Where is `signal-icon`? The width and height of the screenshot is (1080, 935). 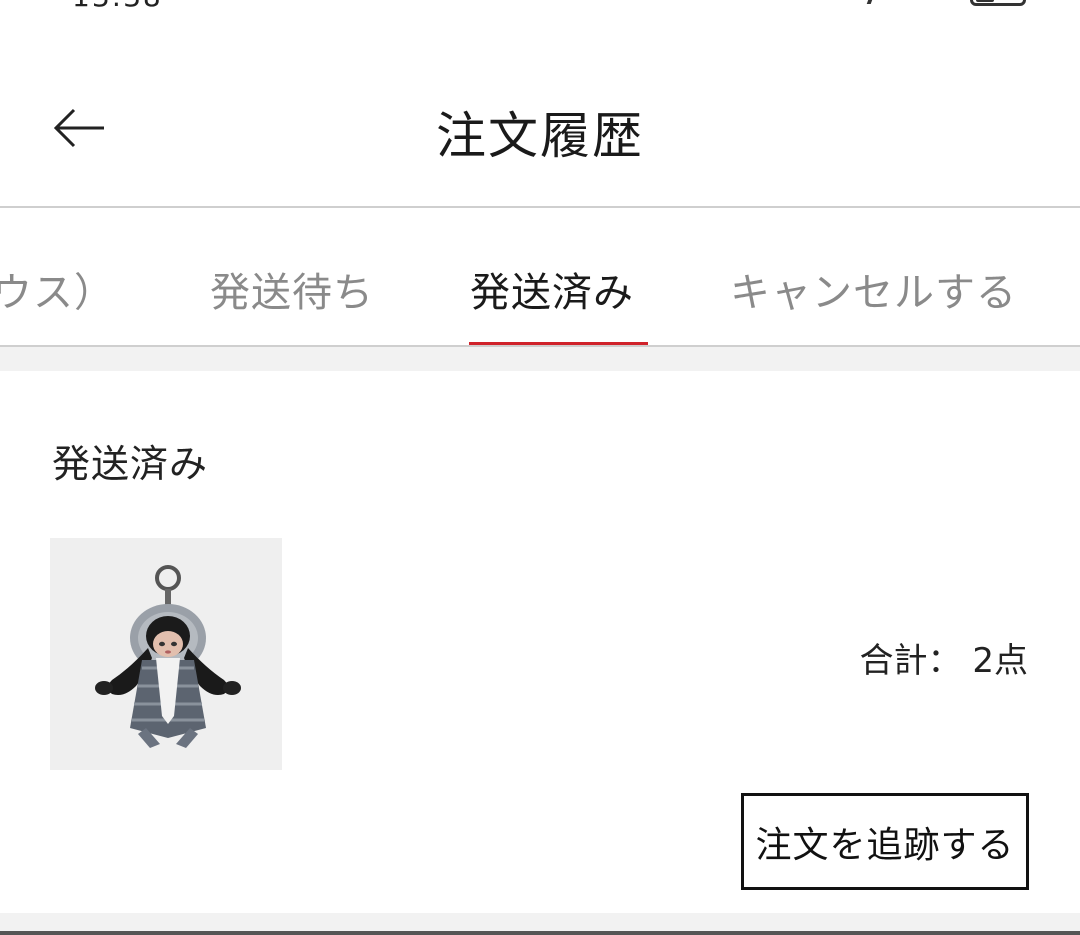
signal-icon is located at coordinates (867, 2).